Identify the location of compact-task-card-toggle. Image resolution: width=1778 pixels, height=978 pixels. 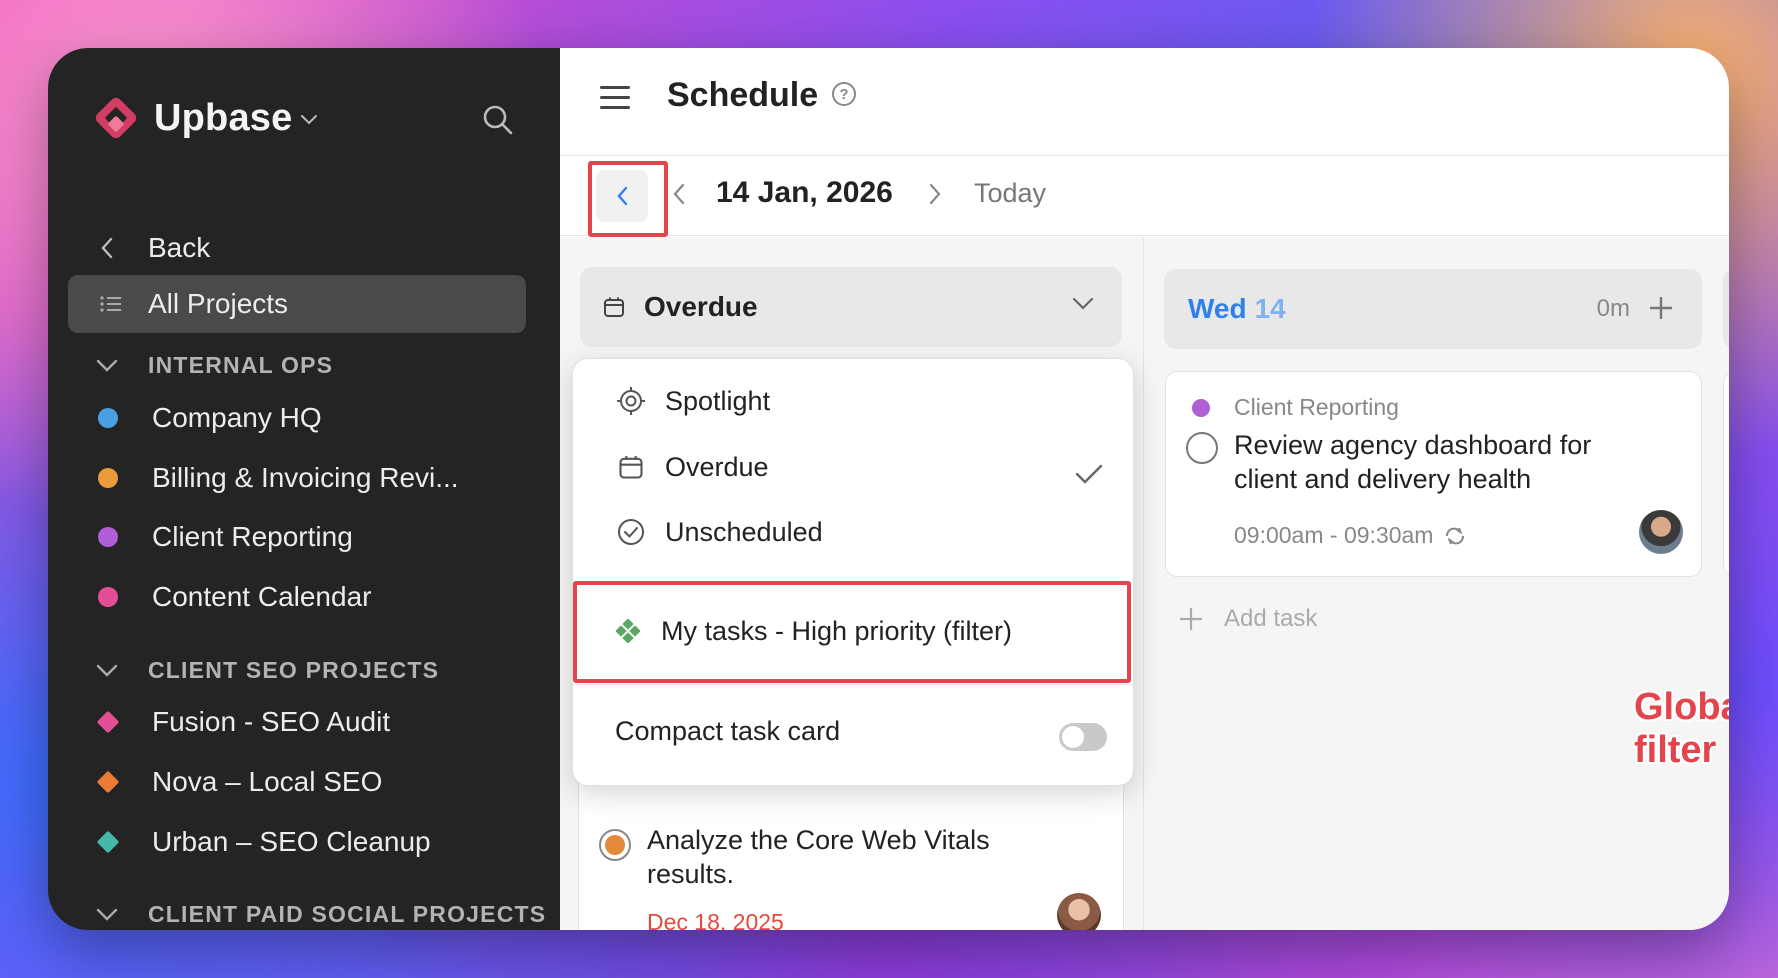
(1083, 737).